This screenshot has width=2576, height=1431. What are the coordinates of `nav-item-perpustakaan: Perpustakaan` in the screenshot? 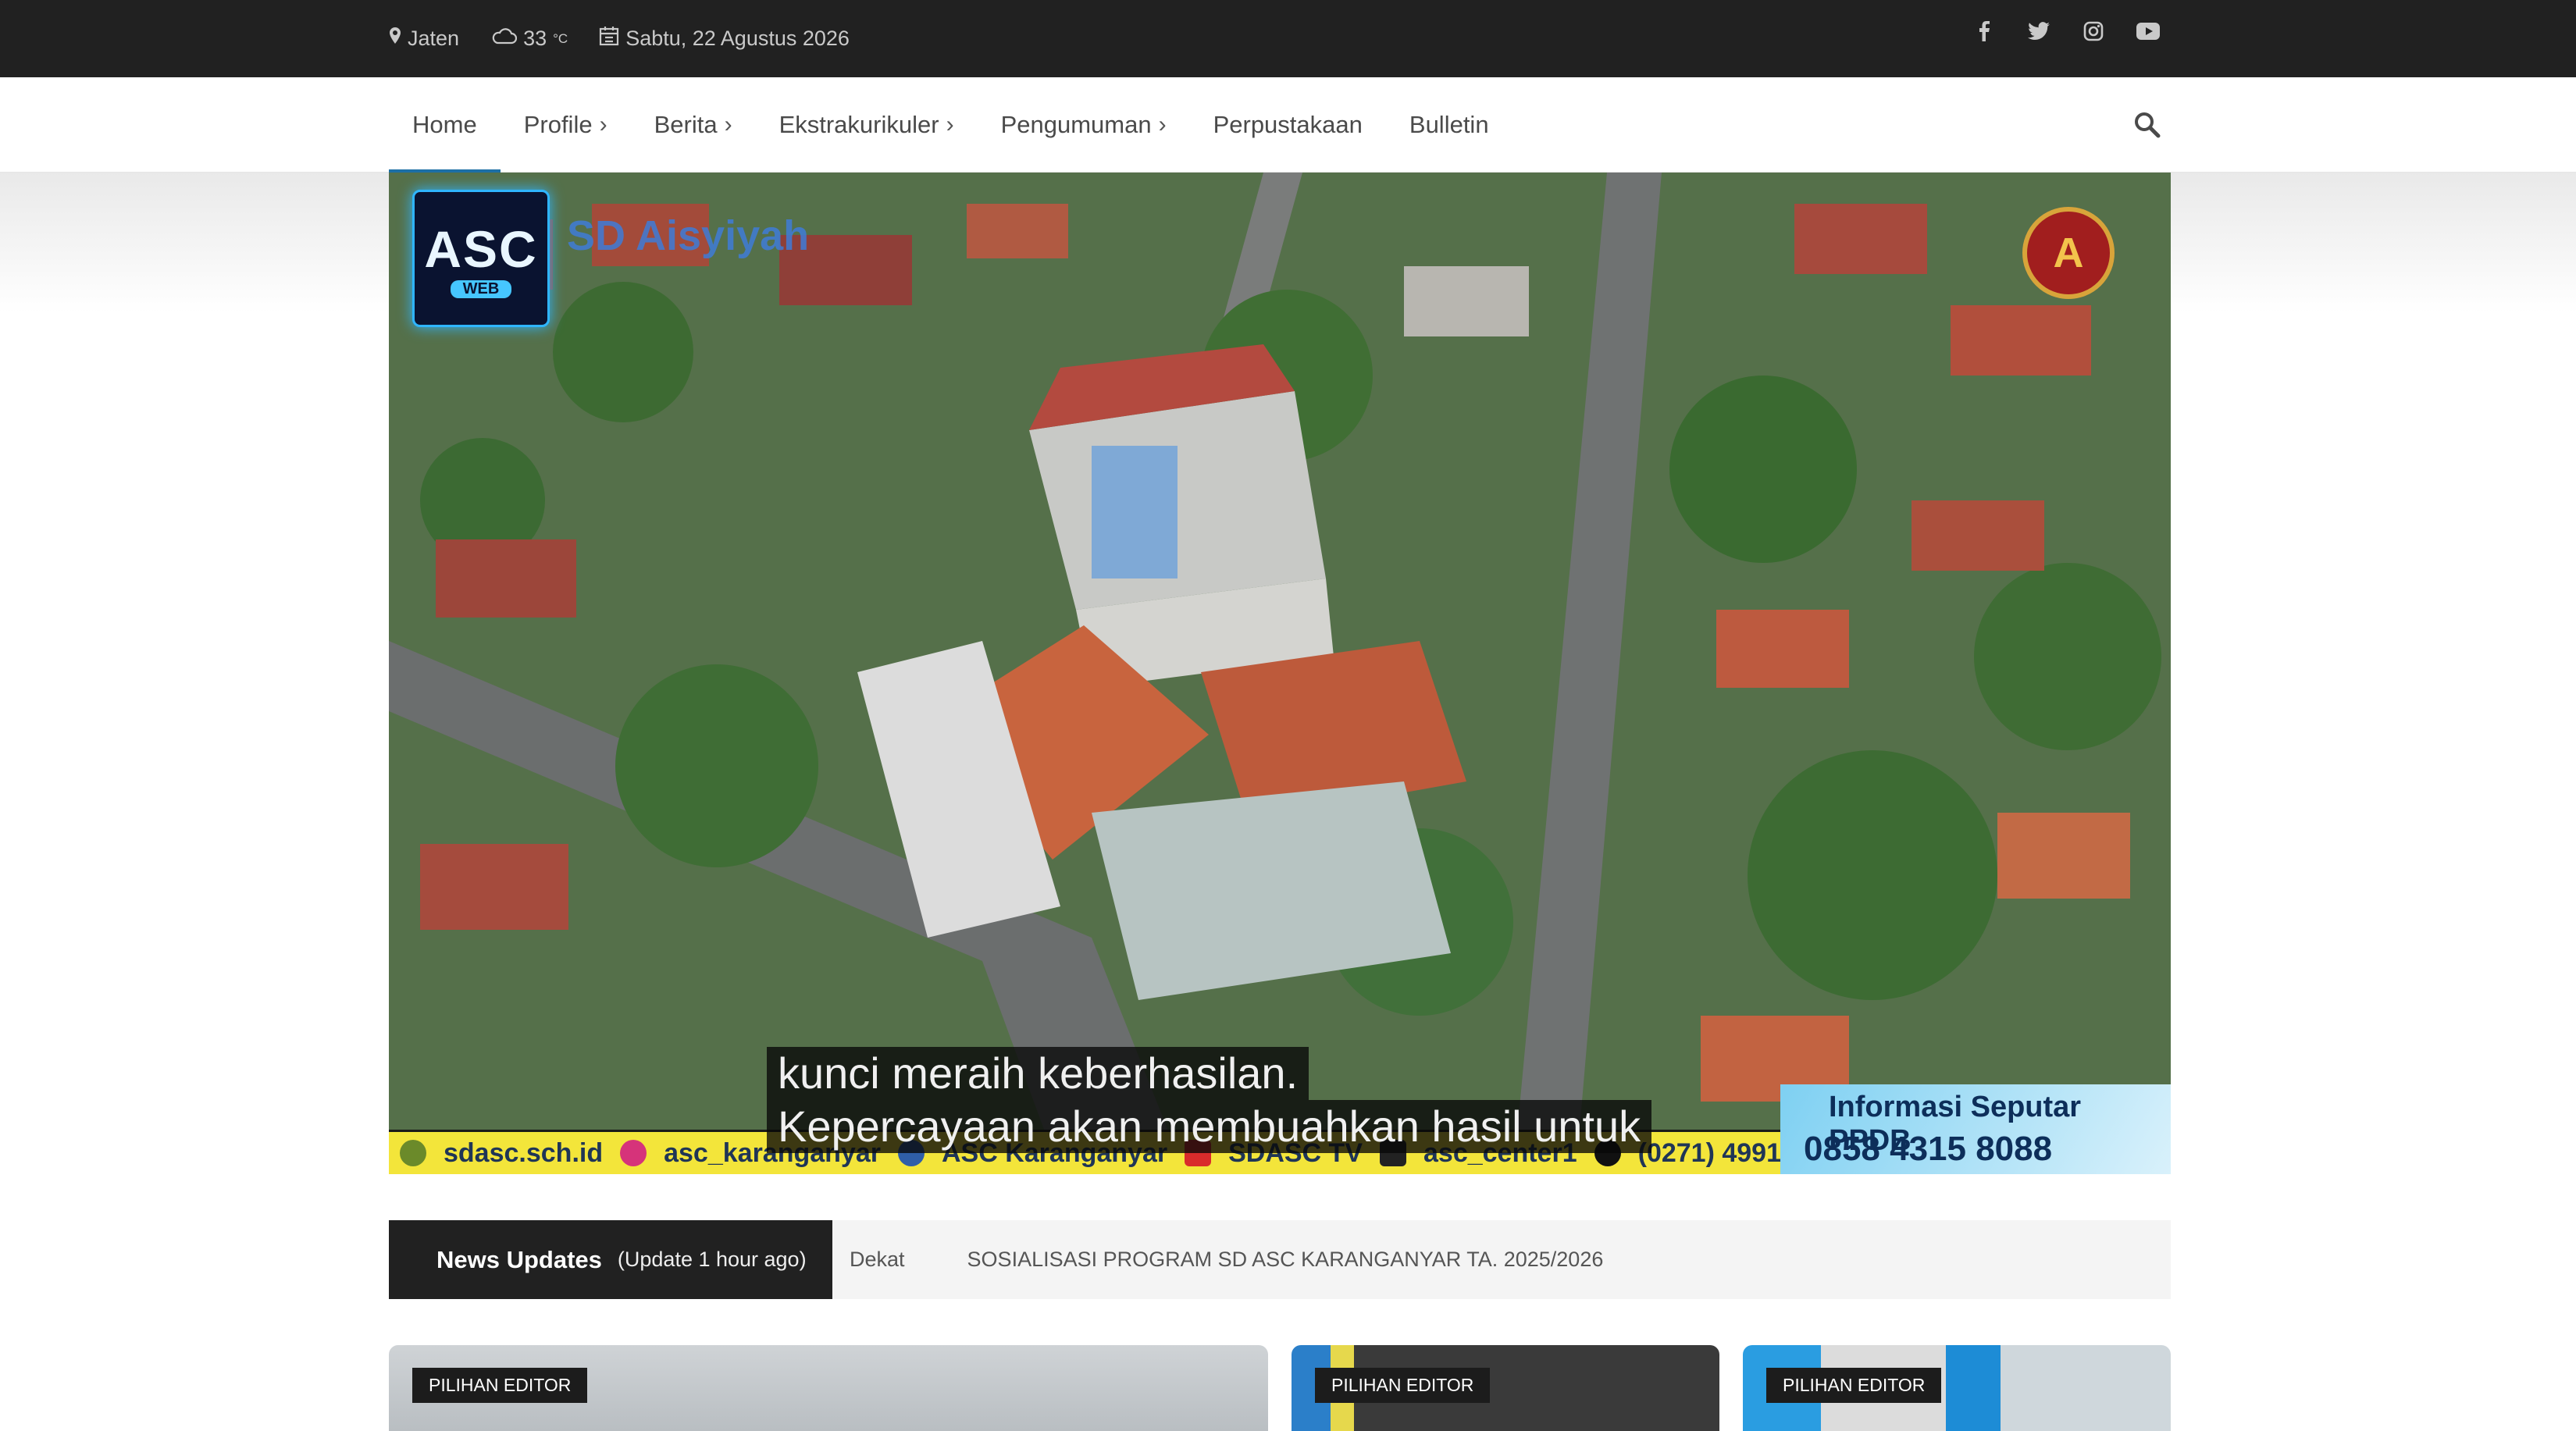 It's located at (1288, 125).